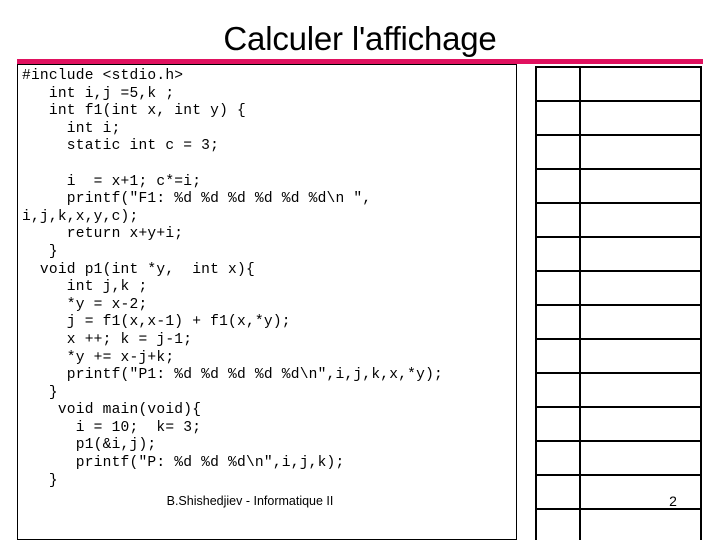 This screenshot has height=540, width=720. What do you see at coordinates (673, 501) in the screenshot?
I see `page-number: 2` at bounding box center [673, 501].